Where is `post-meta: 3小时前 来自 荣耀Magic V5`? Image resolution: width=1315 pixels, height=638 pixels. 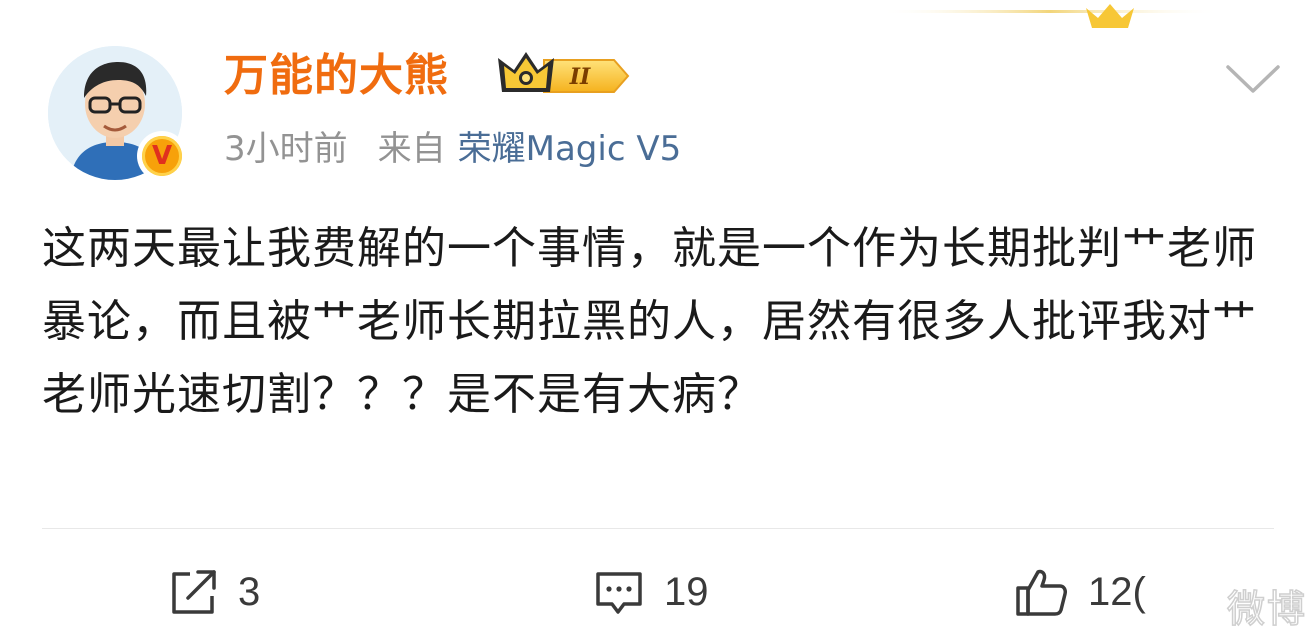 post-meta: 3小时前 来自 荣耀Magic V5 is located at coordinates (452, 149).